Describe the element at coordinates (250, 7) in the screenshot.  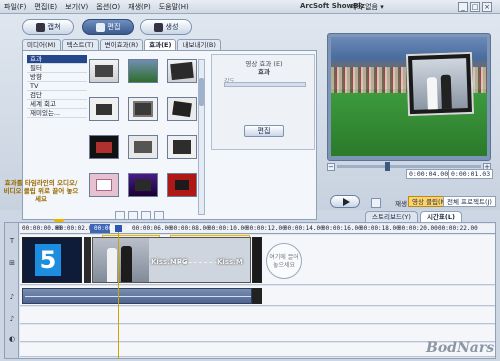
I see `menu-bar: 파일(F) 편집(E) 보기(V) 옵션(O) 재생(P) 도움말(H)` at that location.